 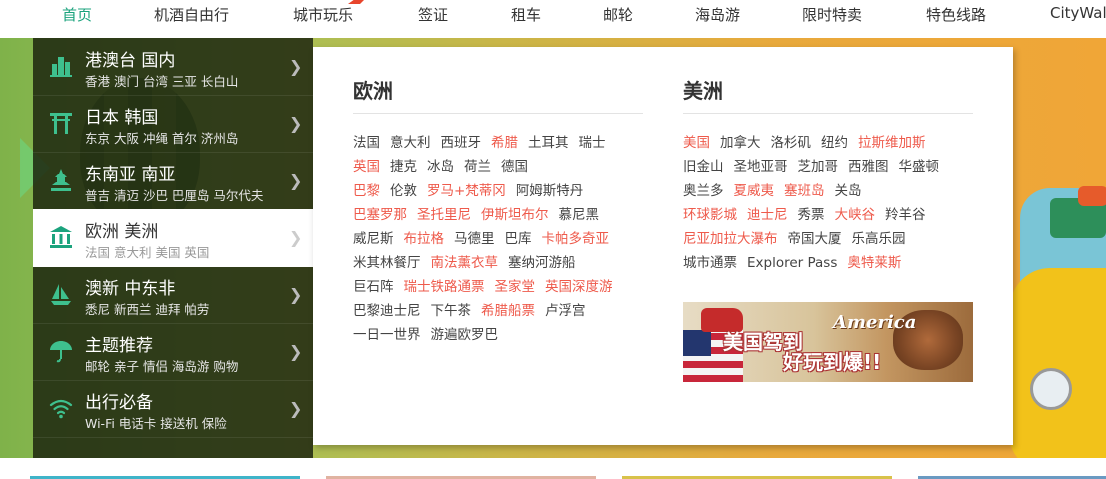 I want to click on nav-city-fun: 城市玩乐, so click(x=323, y=14).